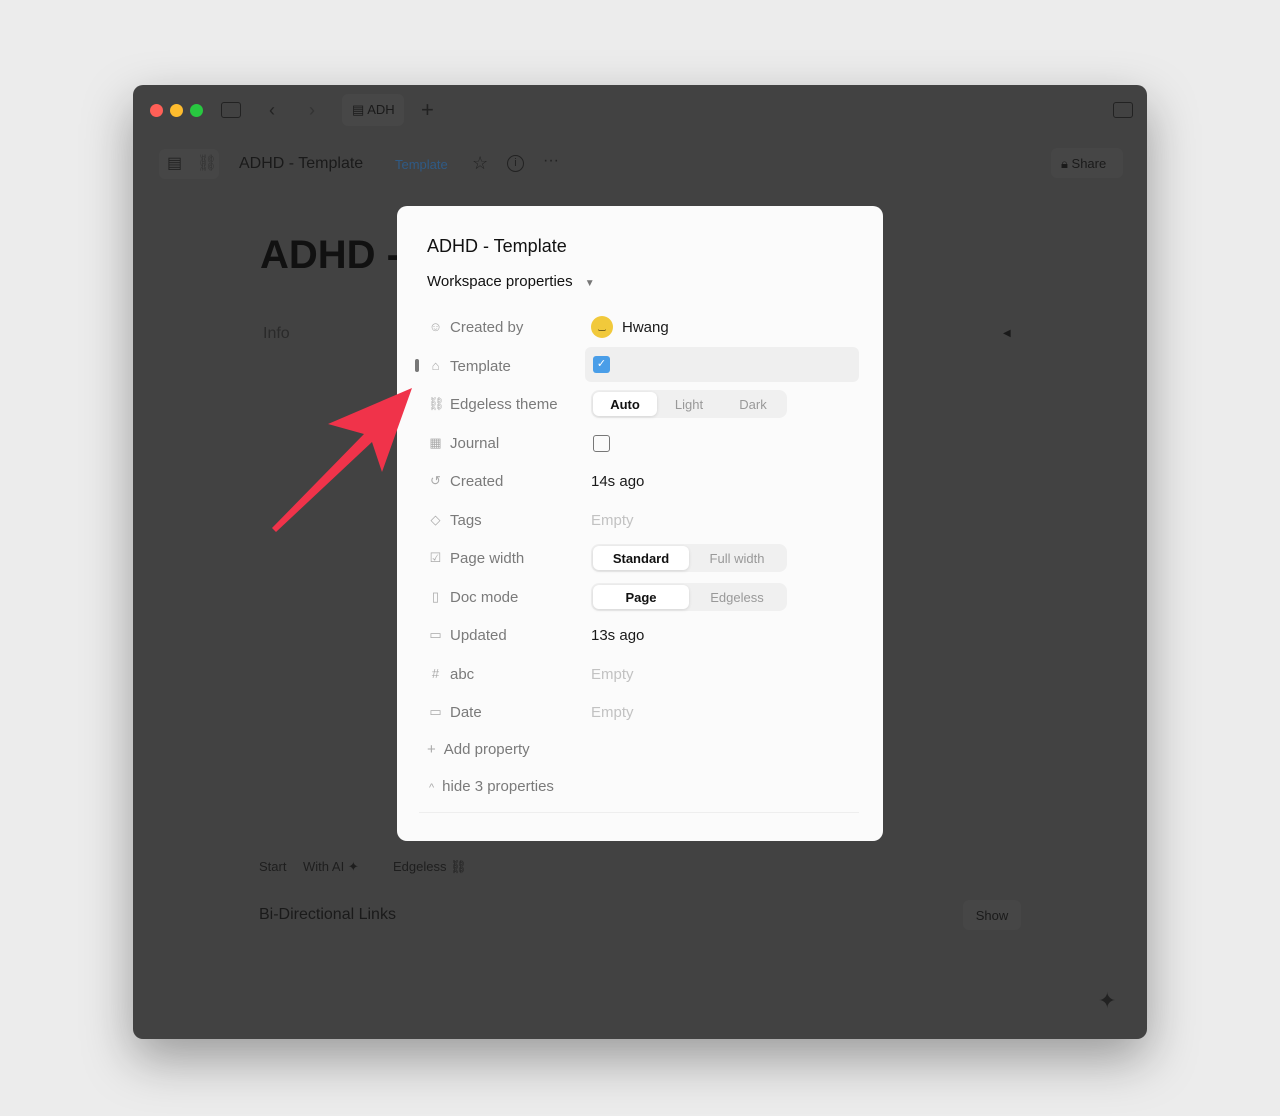 The image size is (1280, 1116). What do you see at coordinates (331, 867) in the screenshot?
I see `with-ai-button: With AI ✦` at bounding box center [331, 867].